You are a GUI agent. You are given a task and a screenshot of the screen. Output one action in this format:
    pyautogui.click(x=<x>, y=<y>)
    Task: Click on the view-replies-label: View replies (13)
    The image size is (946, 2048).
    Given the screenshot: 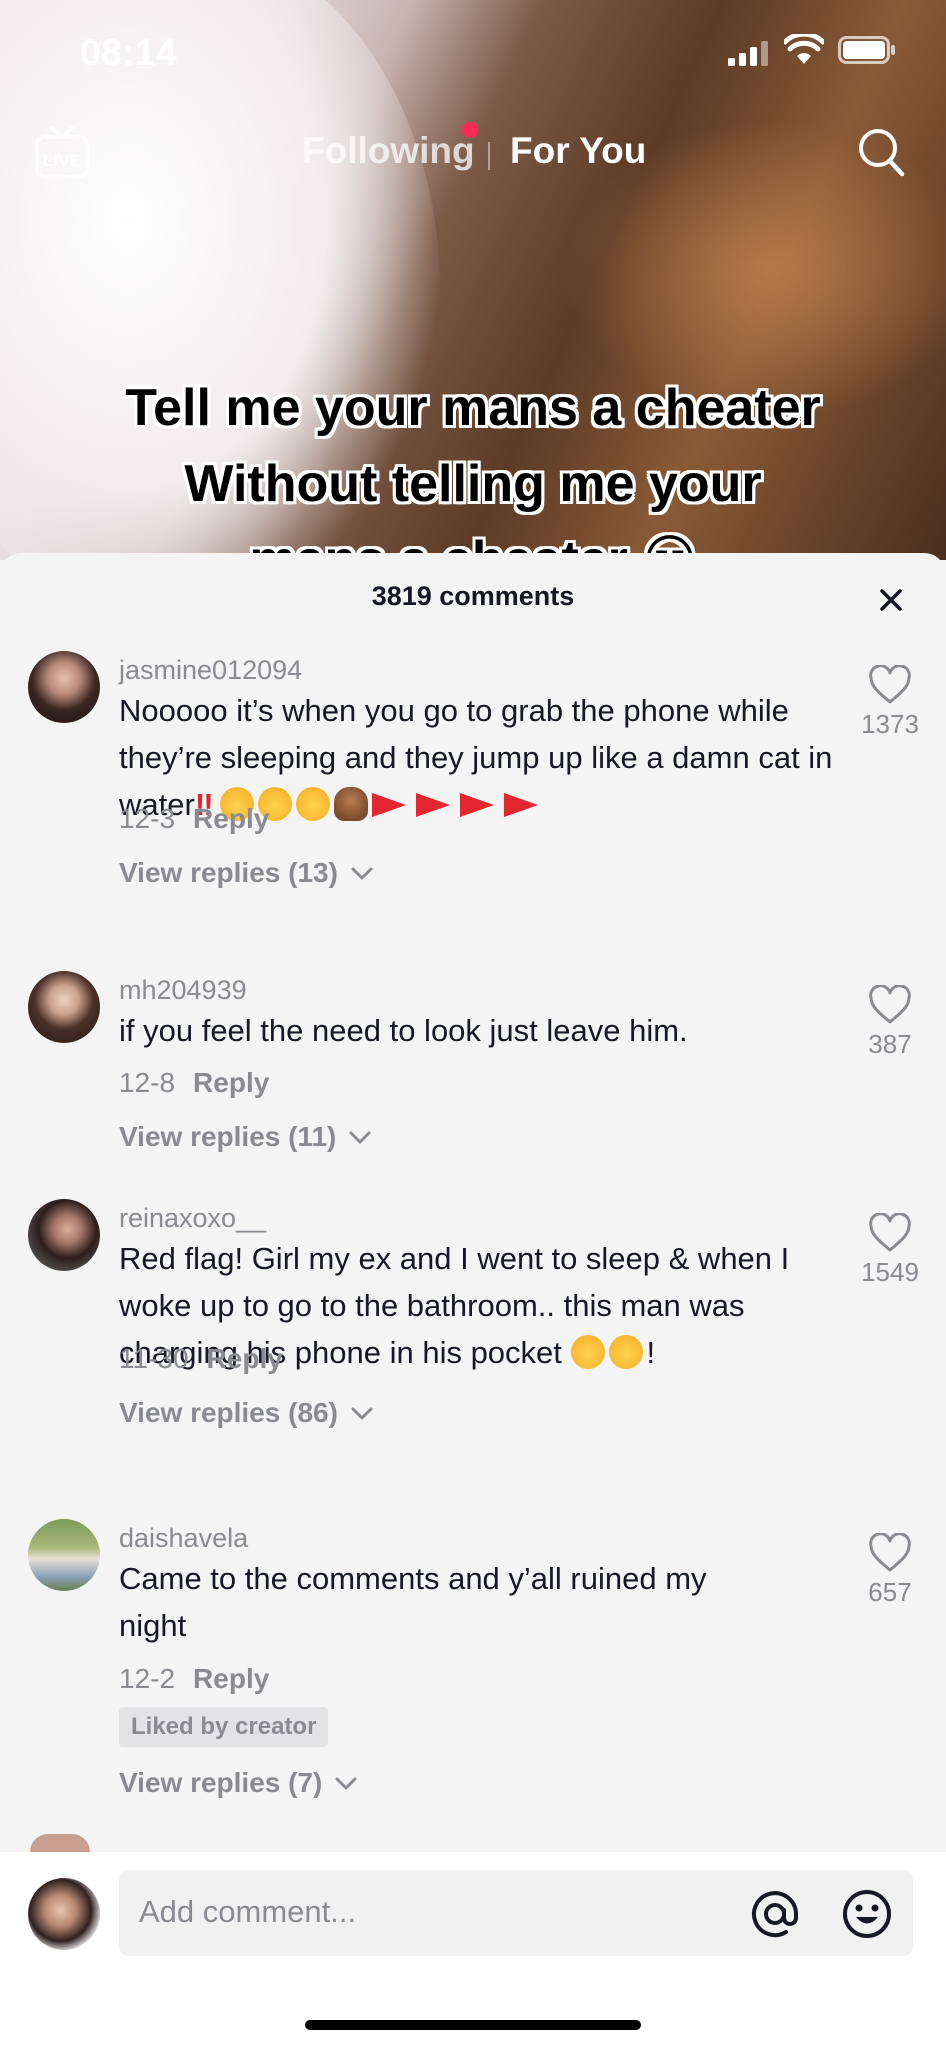 What is the action you would take?
    pyautogui.click(x=228, y=872)
    